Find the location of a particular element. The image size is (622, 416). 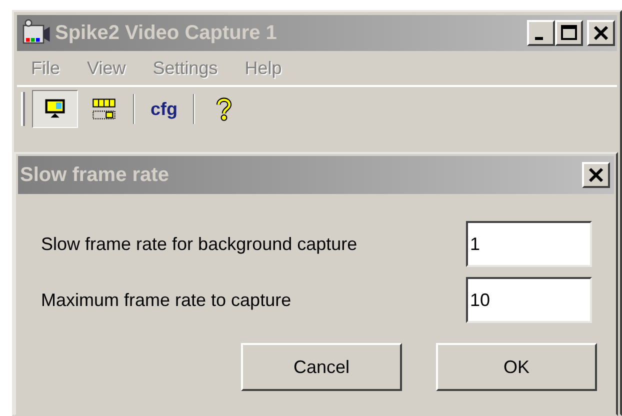

window-title: Spike2 Video Capture 1 is located at coordinates (166, 33).